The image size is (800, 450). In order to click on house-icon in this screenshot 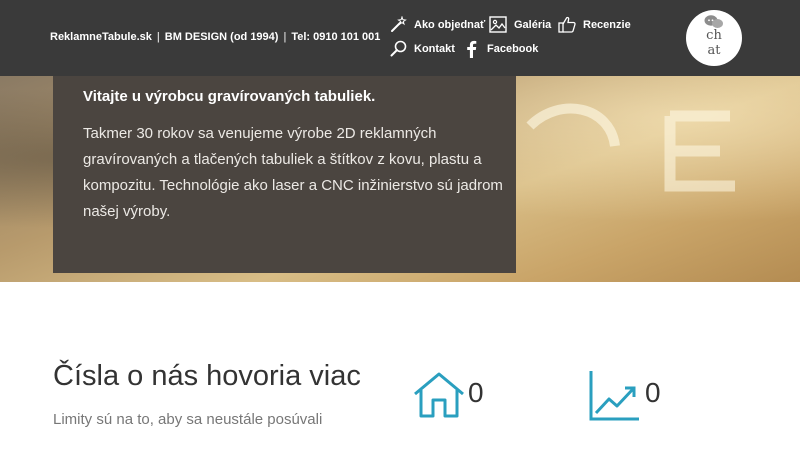, I will do `click(439, 397)`.